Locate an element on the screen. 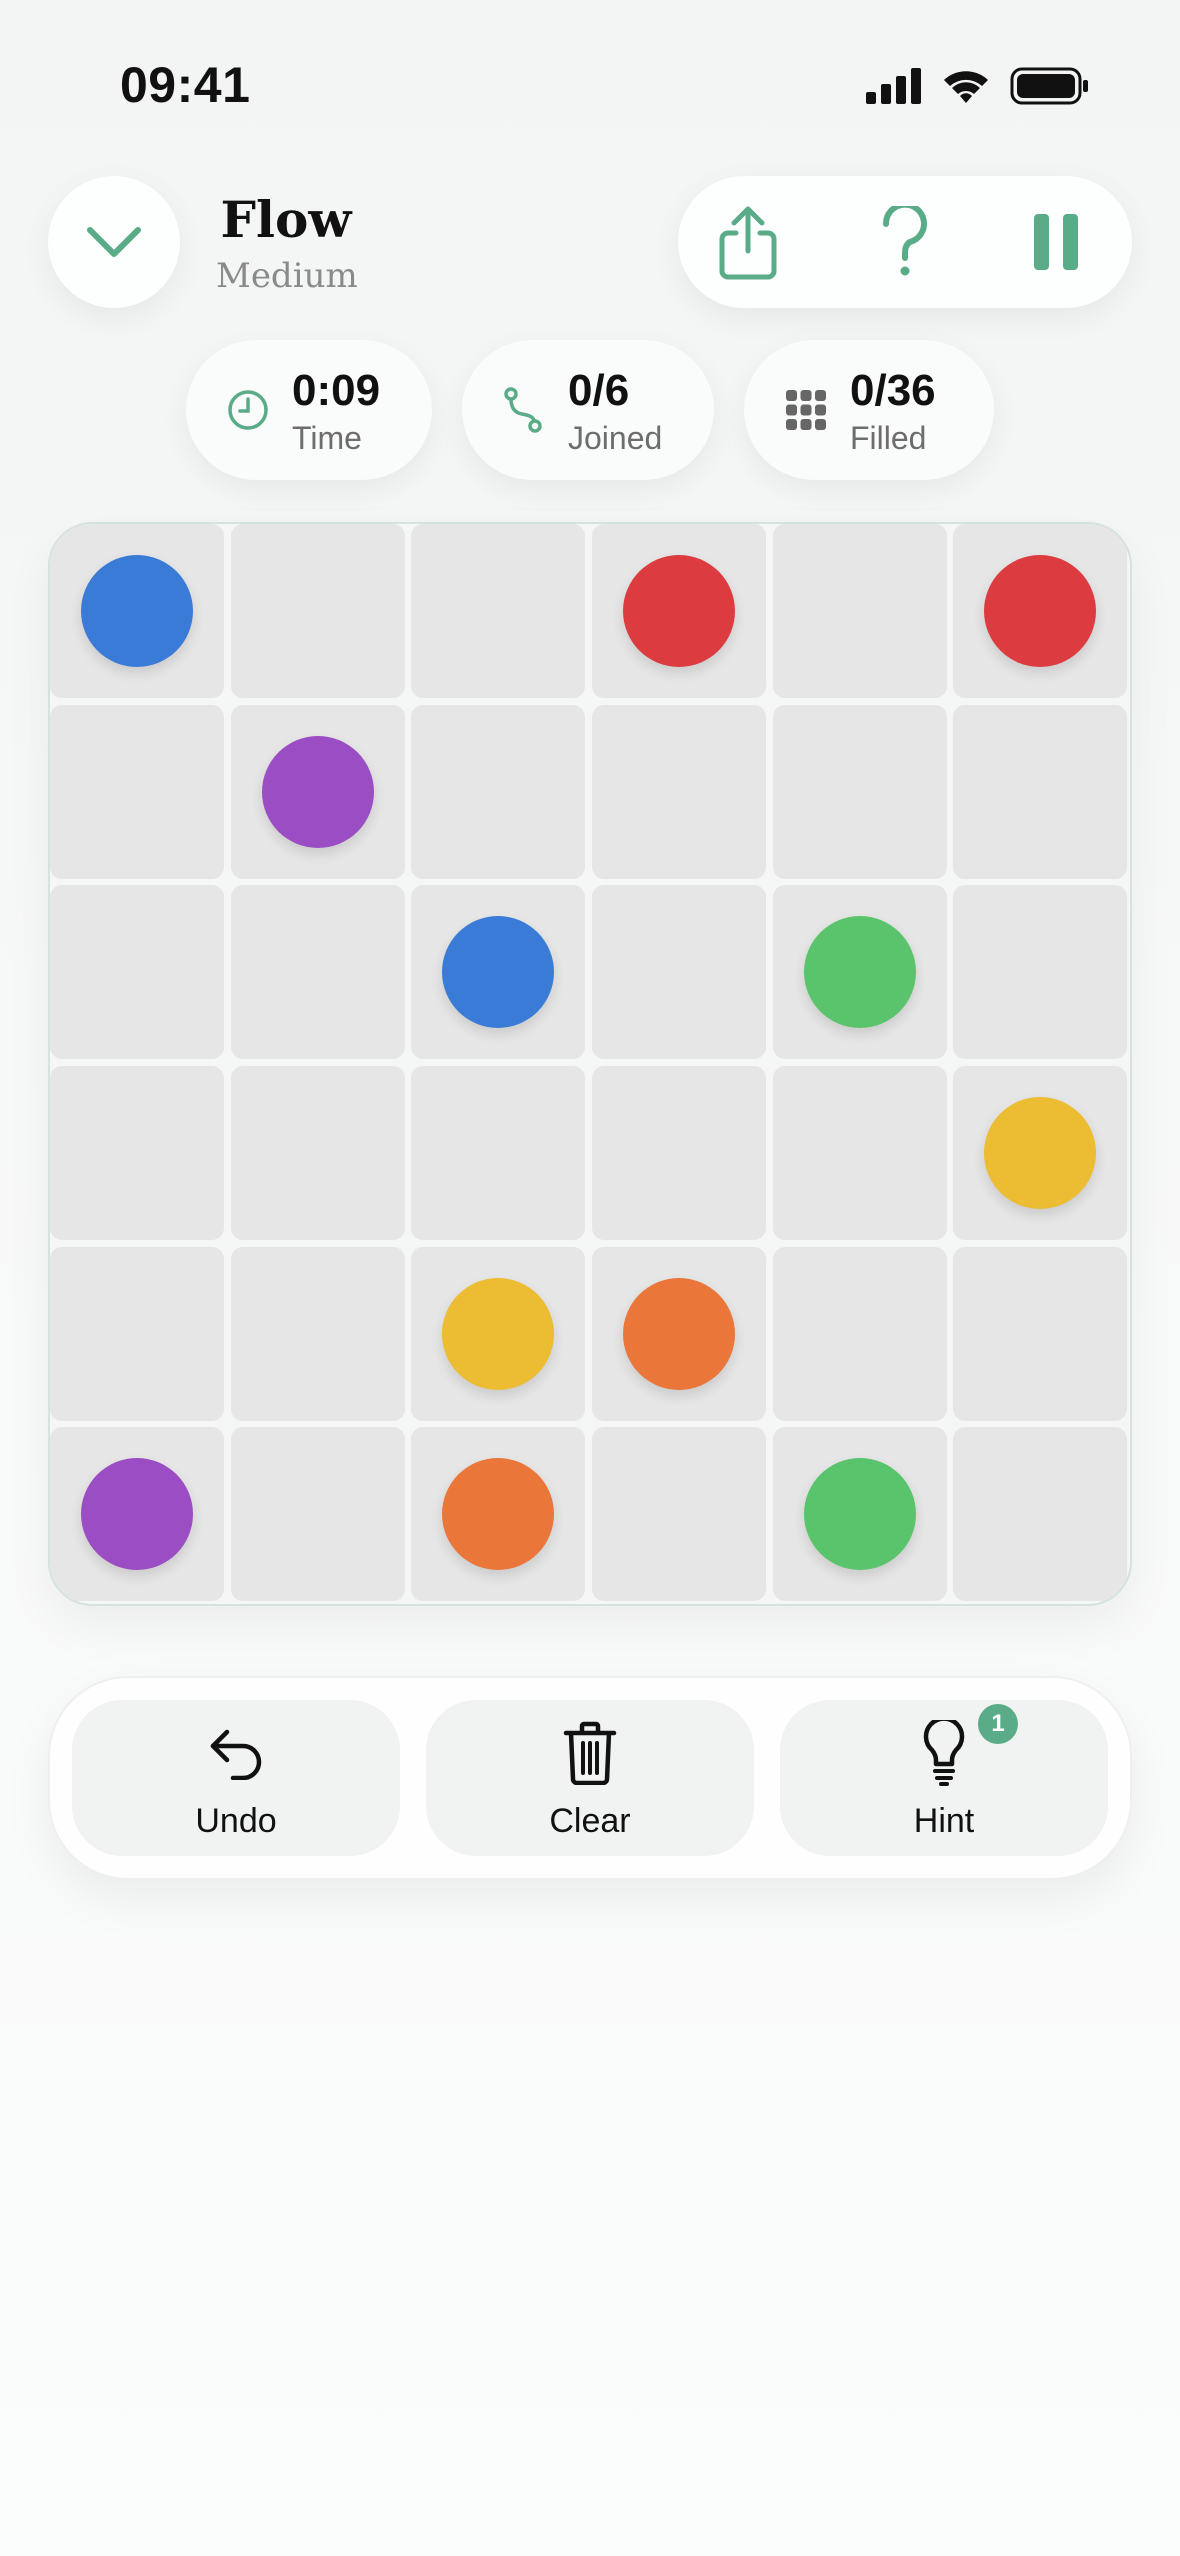 This screenshot has height=2556, width=1180. stat-filled-label: Filled is located at coordinates (888, 438).